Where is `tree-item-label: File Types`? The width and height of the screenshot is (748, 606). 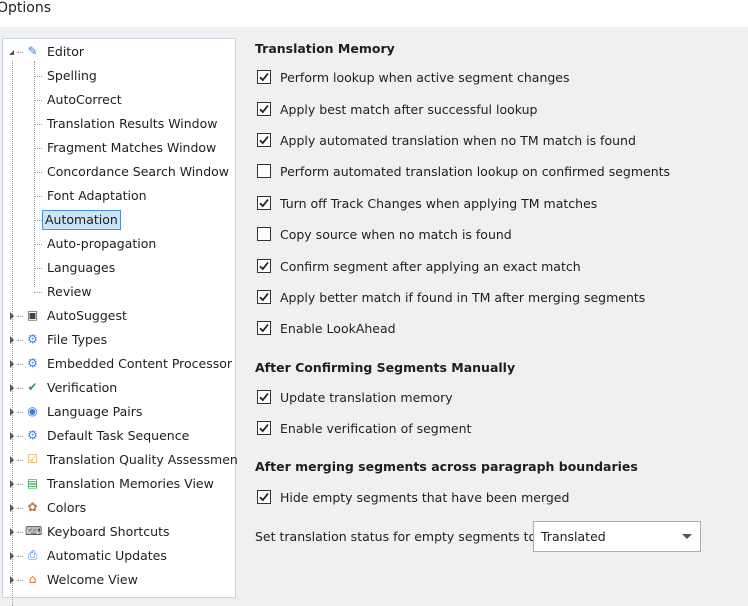
tree-item-label: File Types is located at coordinates (77, 339).